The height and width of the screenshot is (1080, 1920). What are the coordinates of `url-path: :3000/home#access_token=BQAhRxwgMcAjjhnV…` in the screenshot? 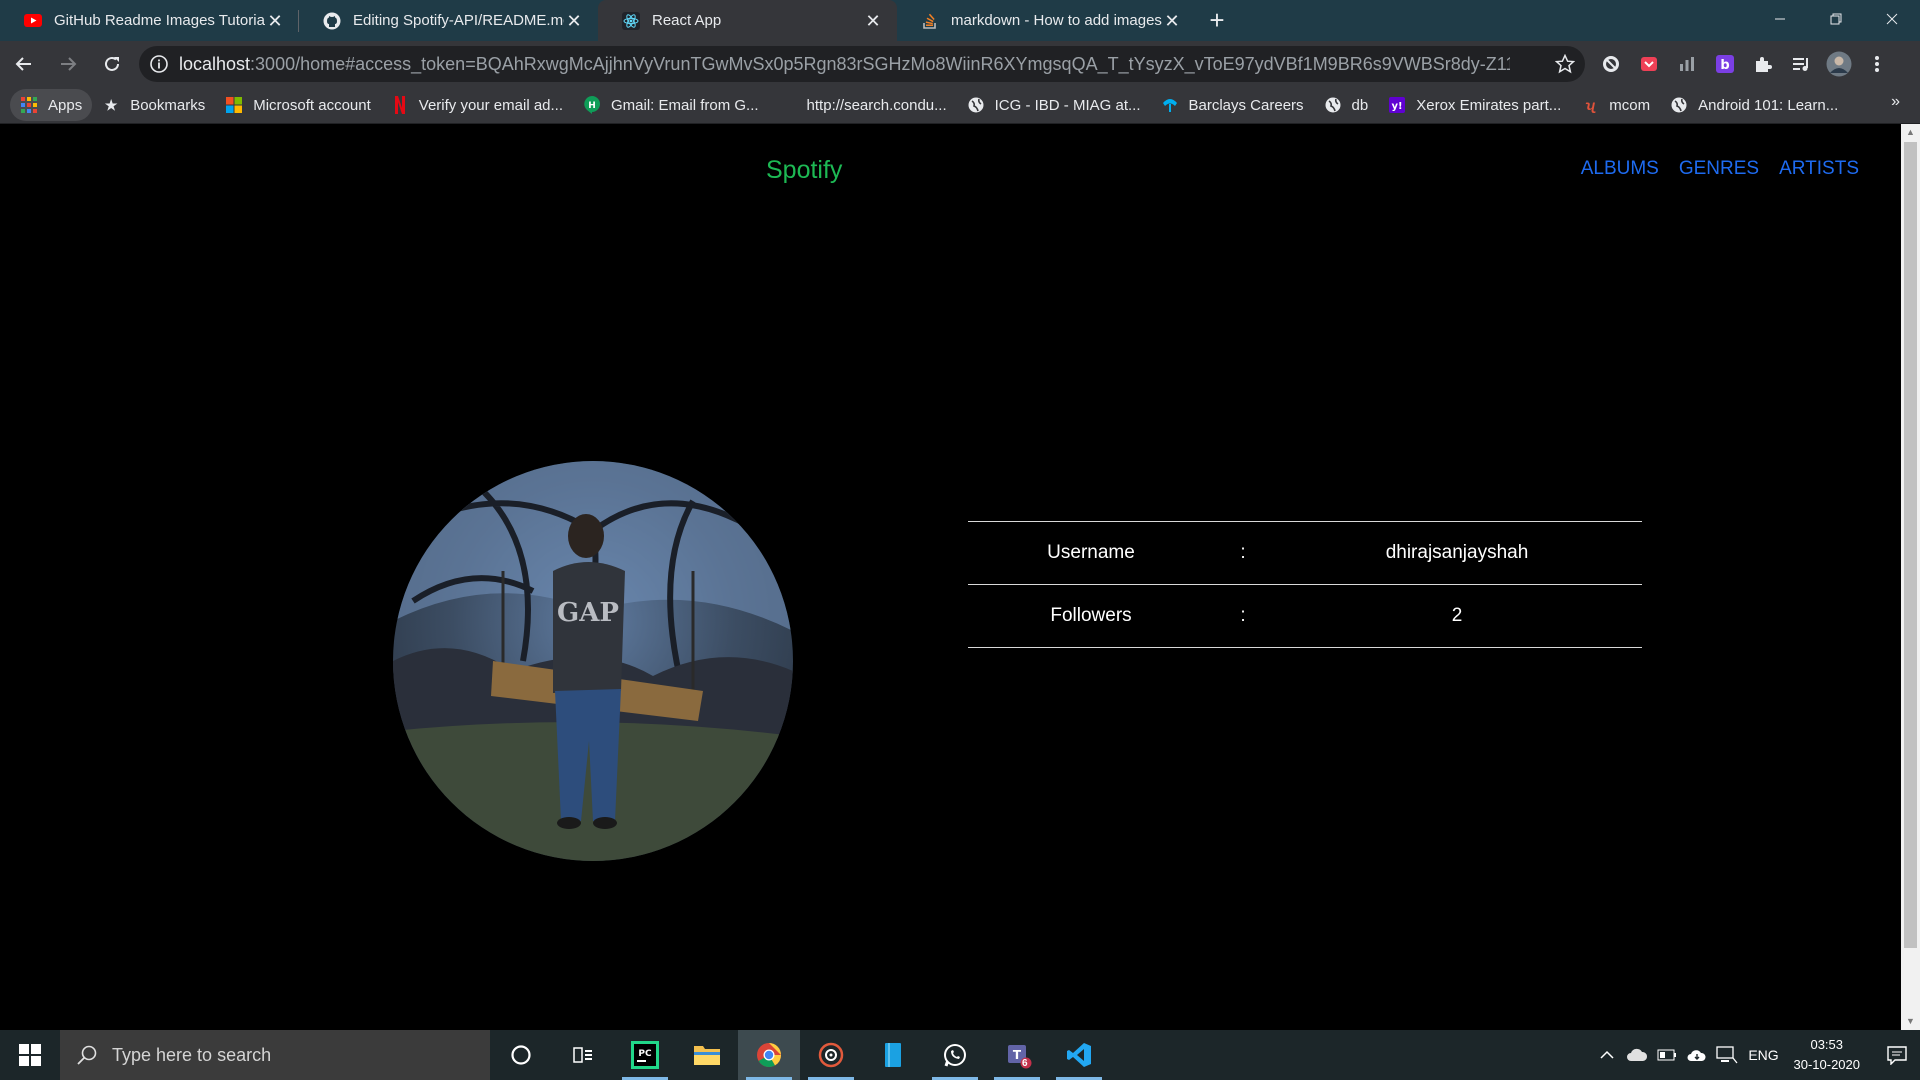 It's located at (880, 63).